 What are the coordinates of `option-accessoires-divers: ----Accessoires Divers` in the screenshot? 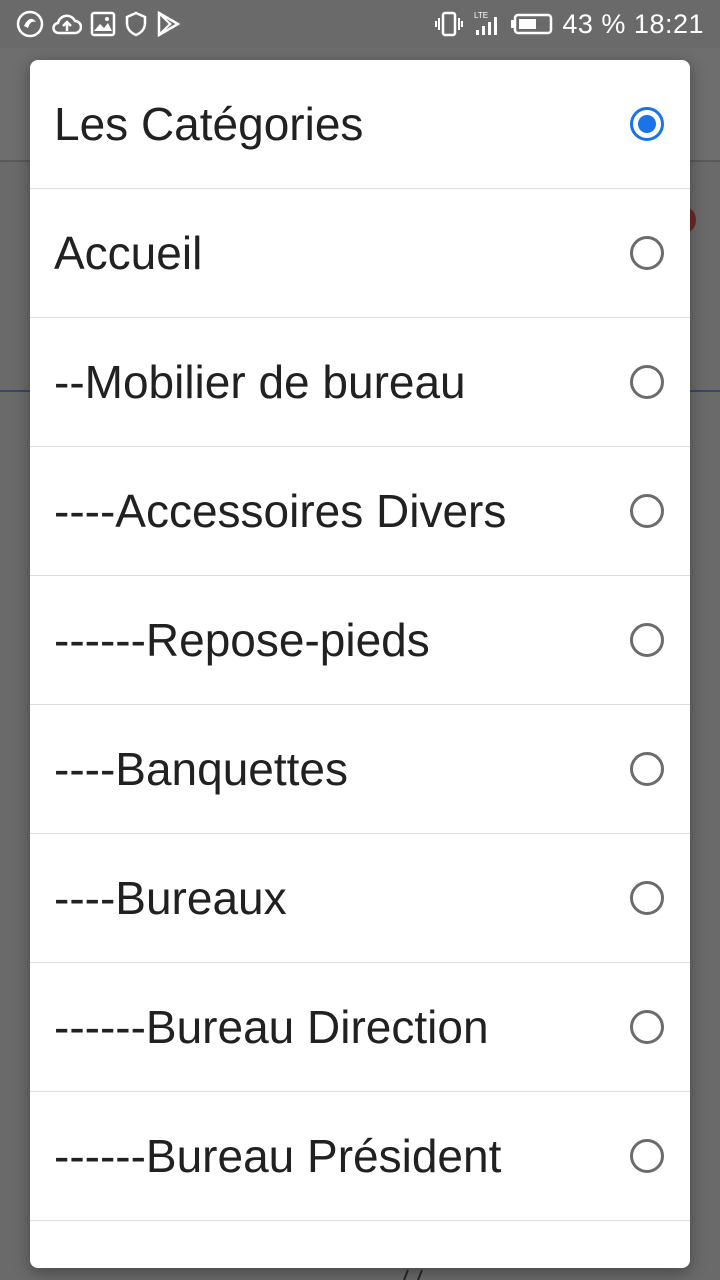 It's located at (360, 511).